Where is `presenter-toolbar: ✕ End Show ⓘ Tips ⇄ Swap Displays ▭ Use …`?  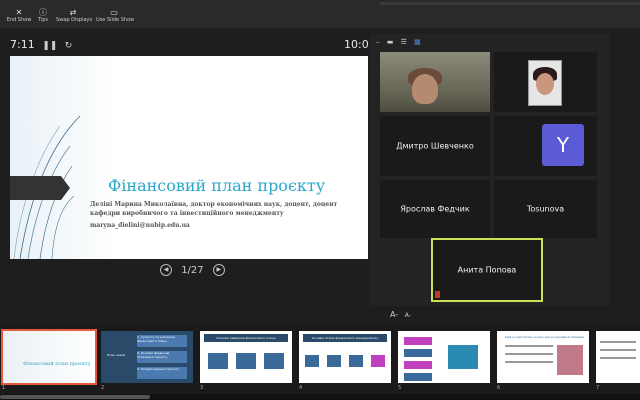
presenter-toolbar: ✕ End Show ⓘ Tips ⇄ Swap Displays ▭ Use … is located at coordinates (320, 14).